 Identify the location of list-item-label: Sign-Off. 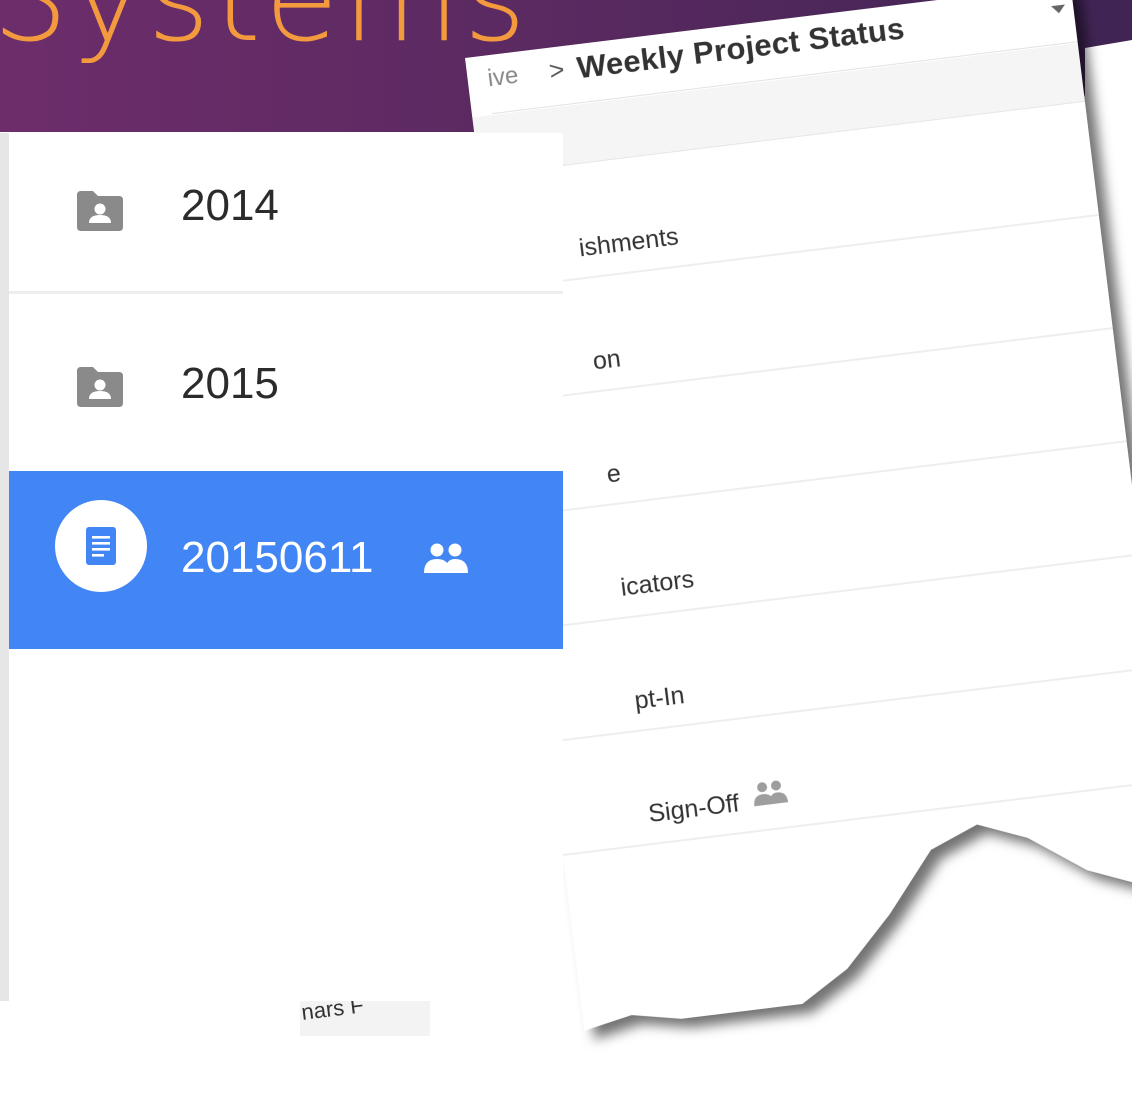
(693, 809).